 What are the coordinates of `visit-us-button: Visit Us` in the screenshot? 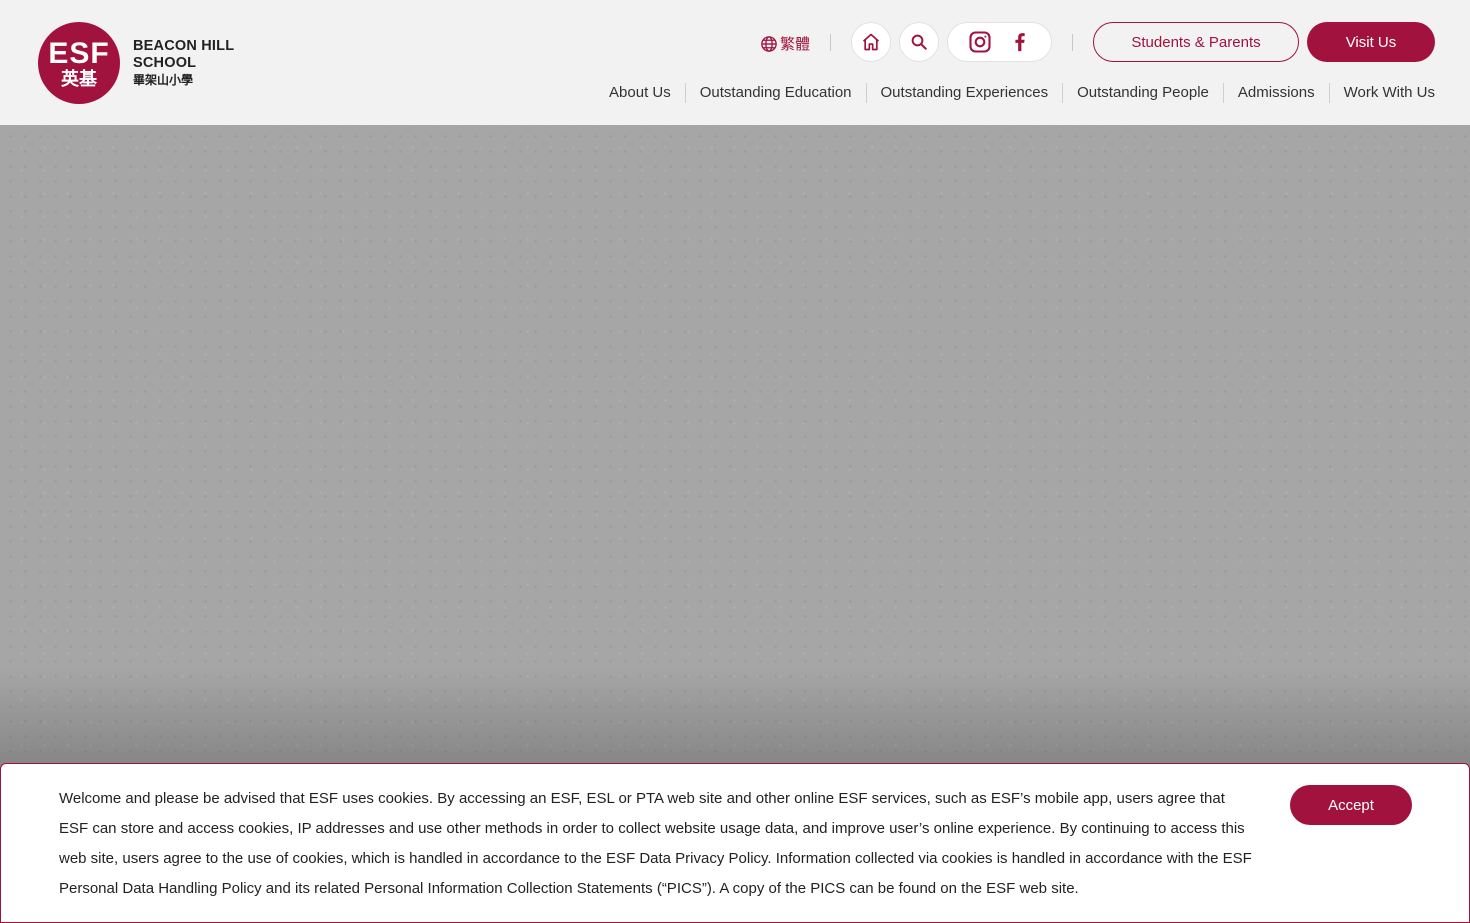 It's located at (1371, 42).